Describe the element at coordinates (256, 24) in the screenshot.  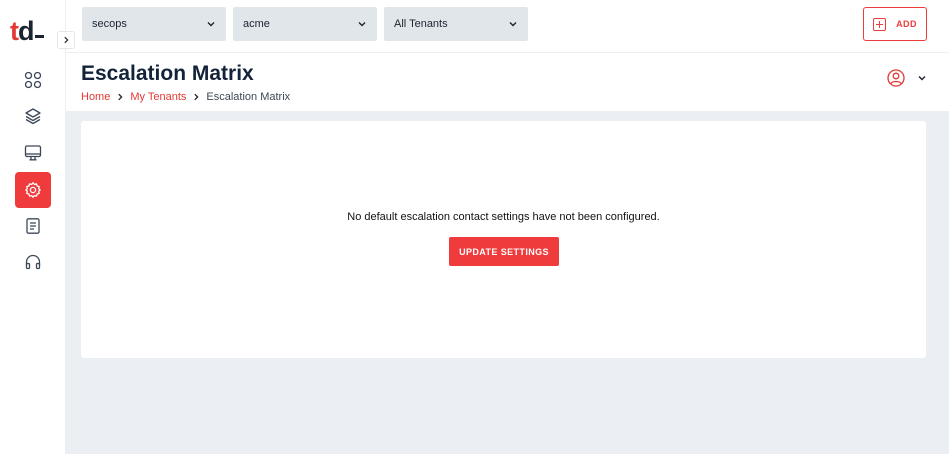
I see `customer-select-value: acme` at that location.